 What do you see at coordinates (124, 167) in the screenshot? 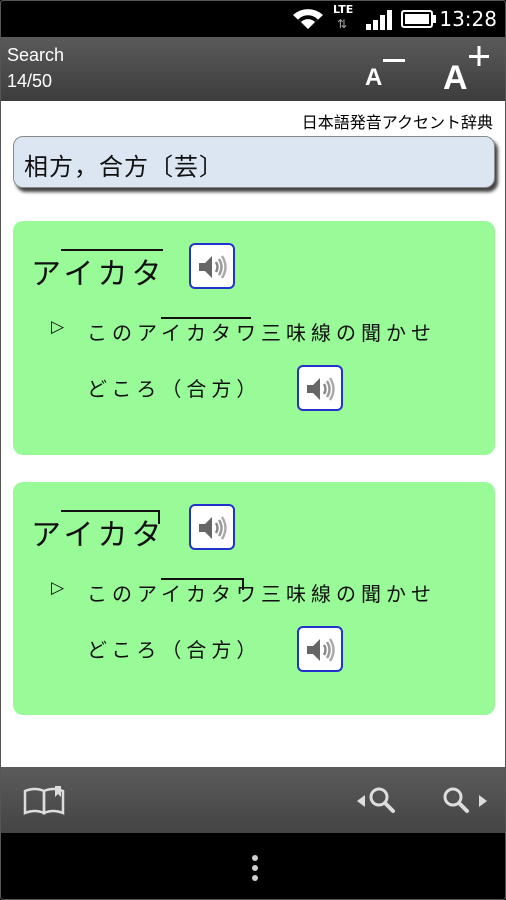
I see `headword-text: 相方，合方〔芸〕` at bounding box center [124, 167].